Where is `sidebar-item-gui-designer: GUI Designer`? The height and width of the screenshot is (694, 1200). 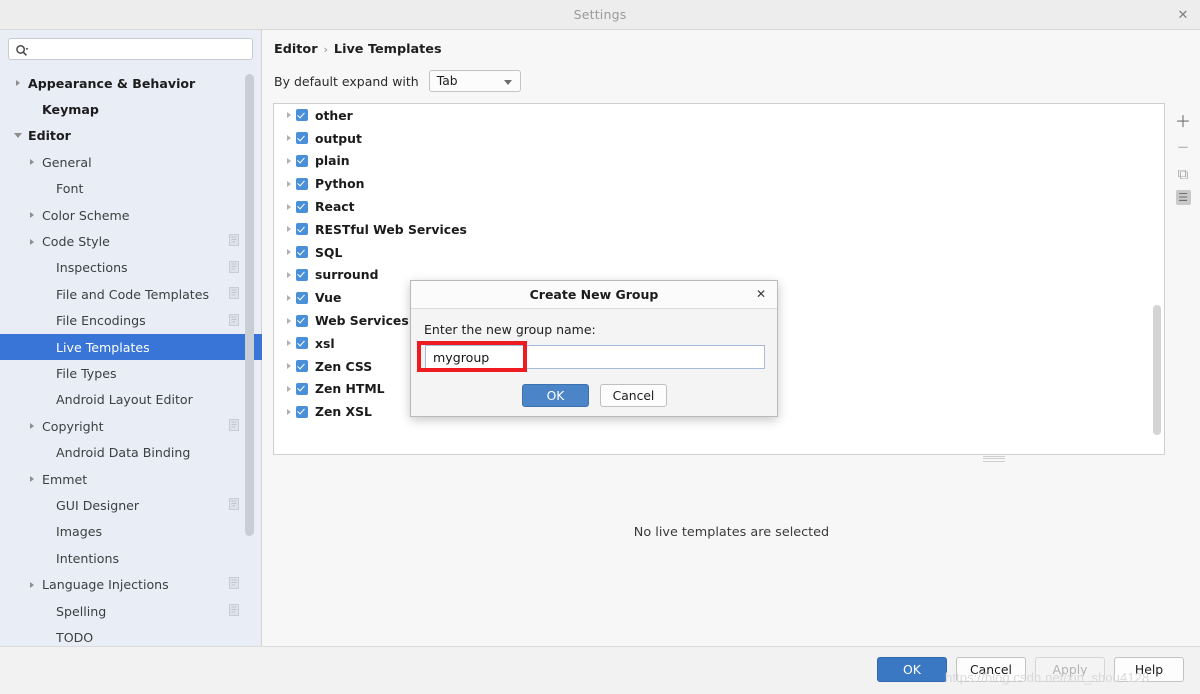 sidebar-item-gui-designer: GUI Designer is located at coordinates (131, 505).